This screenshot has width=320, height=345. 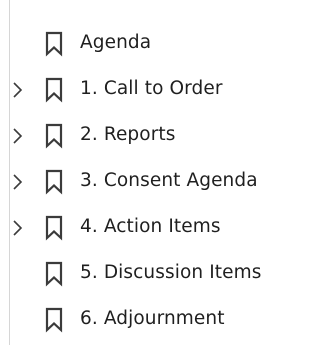 What do you see at coordinates (150, 226) in the screenshot?
I see `bookmark-label: 4. Action Items` at bounding box center [150, 226].